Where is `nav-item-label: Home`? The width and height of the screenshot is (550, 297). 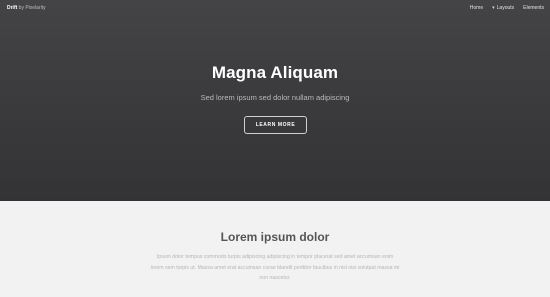 nav-item-label: Home is located at coordinates (476, 8).